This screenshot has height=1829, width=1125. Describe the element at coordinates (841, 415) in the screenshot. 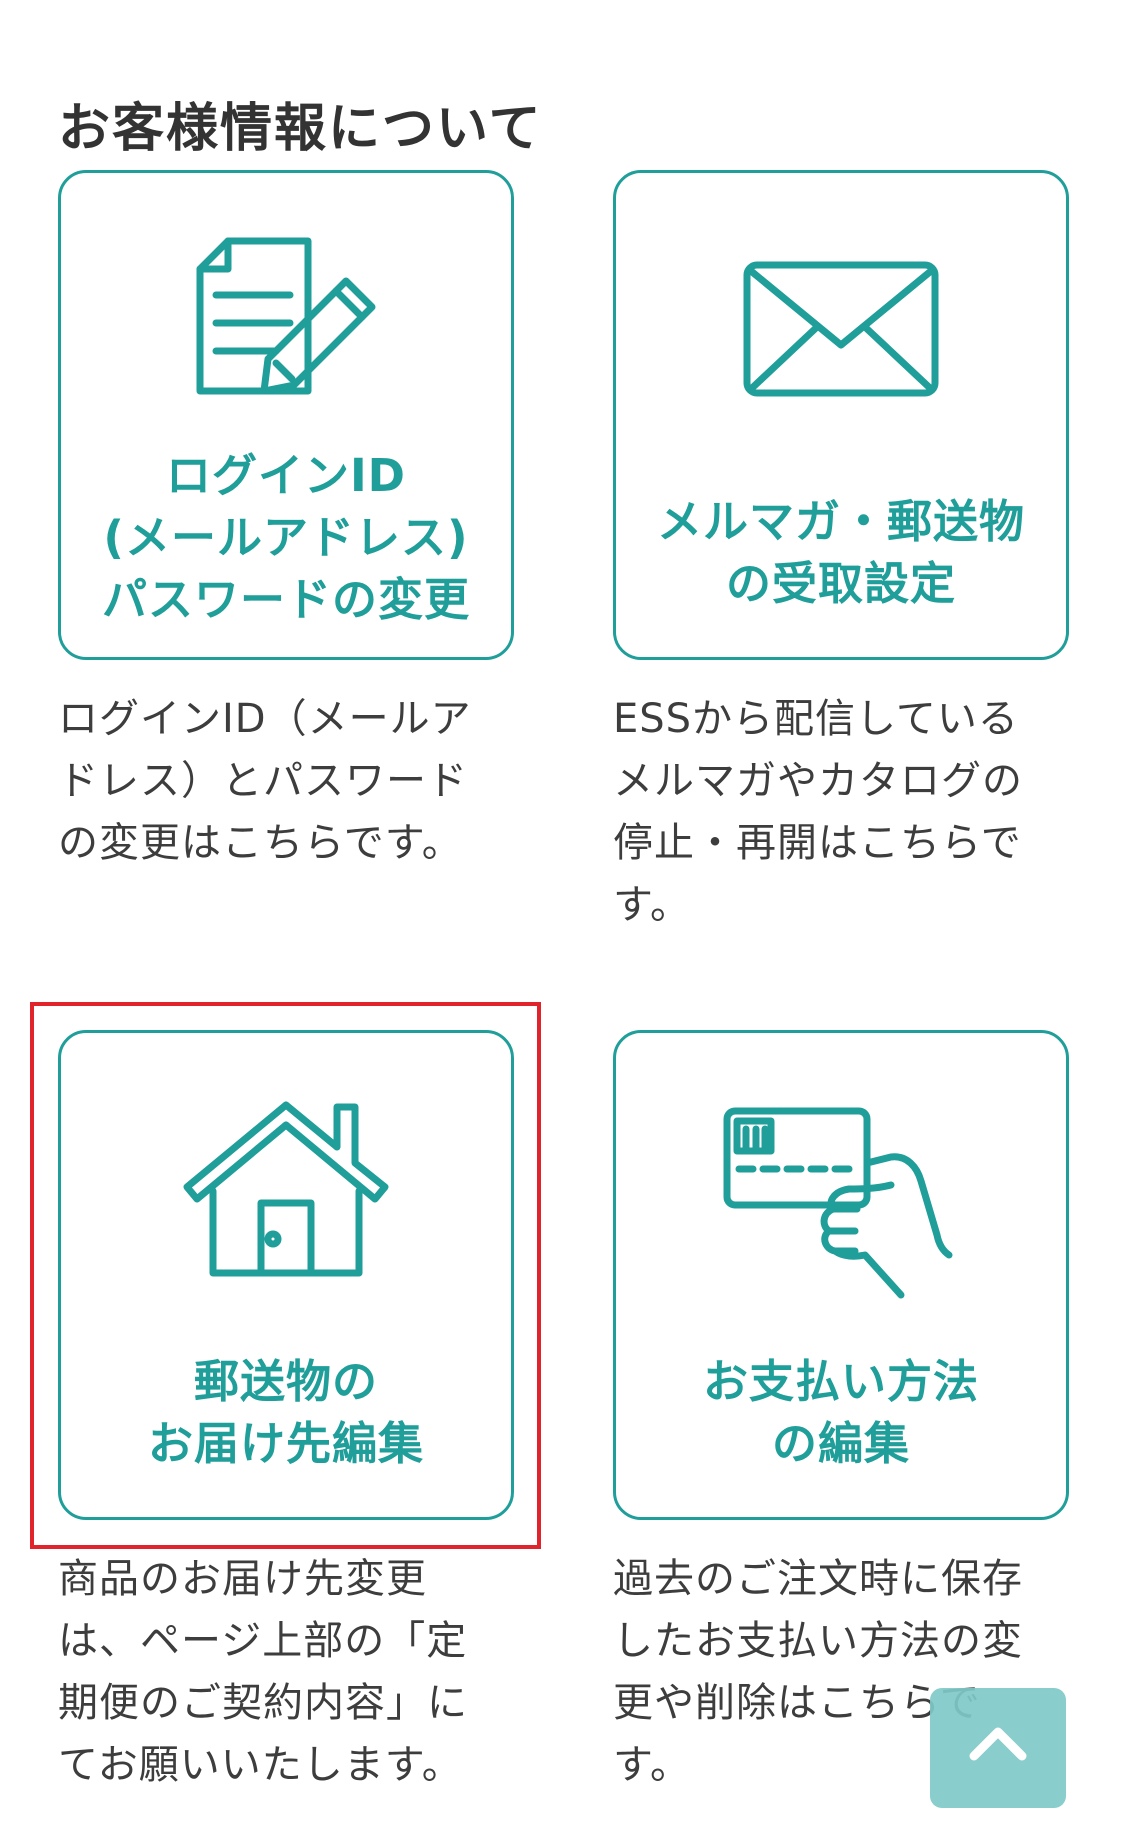

I see `newsletter-mail-card: メルマガ・郵送物 の受取設定` at that location.